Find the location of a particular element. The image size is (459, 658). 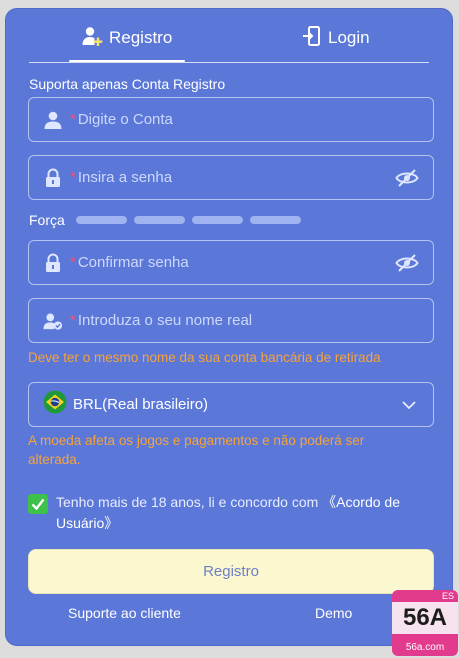

strength-label: Força is located at coordinates (47, 220).